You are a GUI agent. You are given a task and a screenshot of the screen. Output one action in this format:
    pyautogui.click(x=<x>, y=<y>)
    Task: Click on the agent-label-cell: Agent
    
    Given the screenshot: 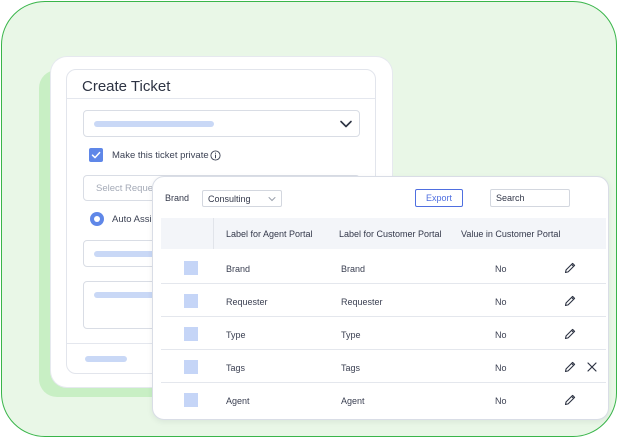 What is the action you would take?
    pyautogui.click(x=238, y=401)
    